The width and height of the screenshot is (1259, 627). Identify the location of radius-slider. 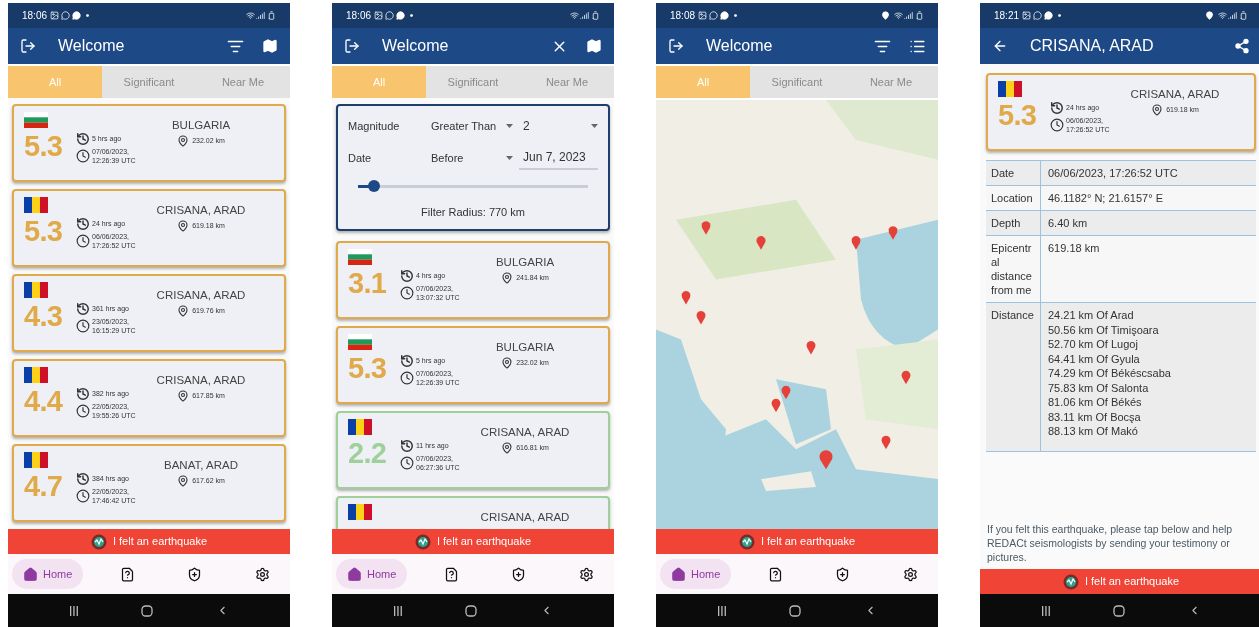
(473, 186).